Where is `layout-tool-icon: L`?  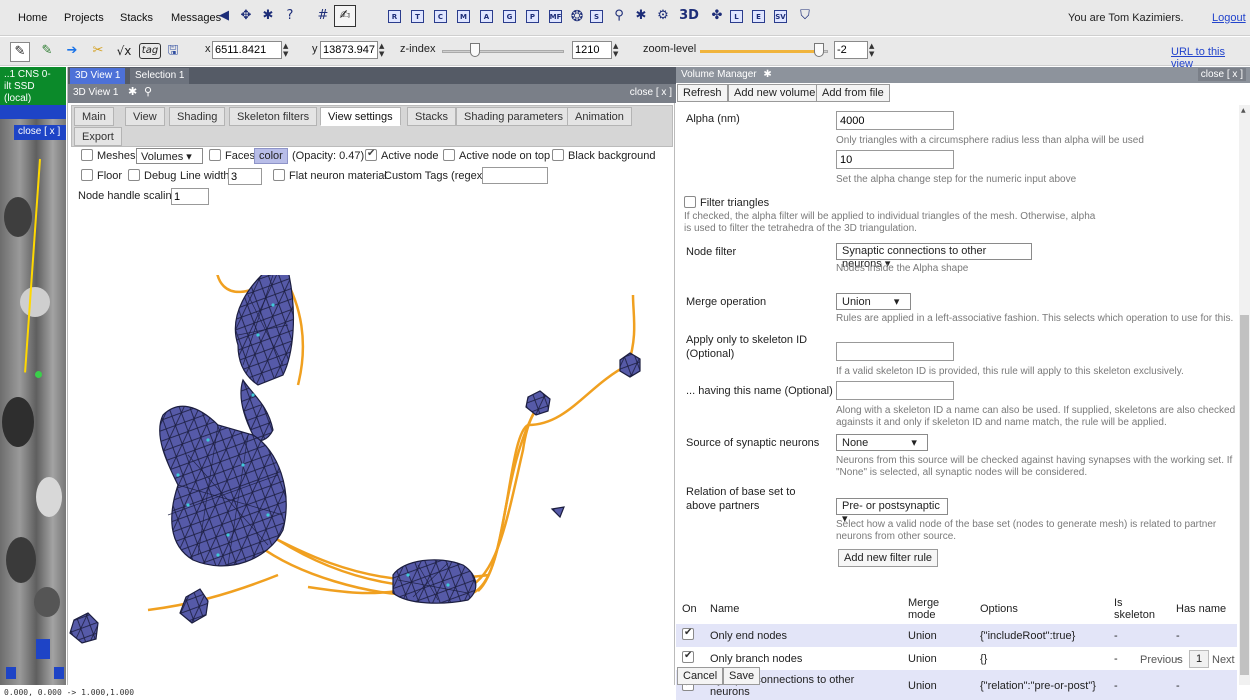 layout-tool-icon: L is located at coordinates (736, 16).